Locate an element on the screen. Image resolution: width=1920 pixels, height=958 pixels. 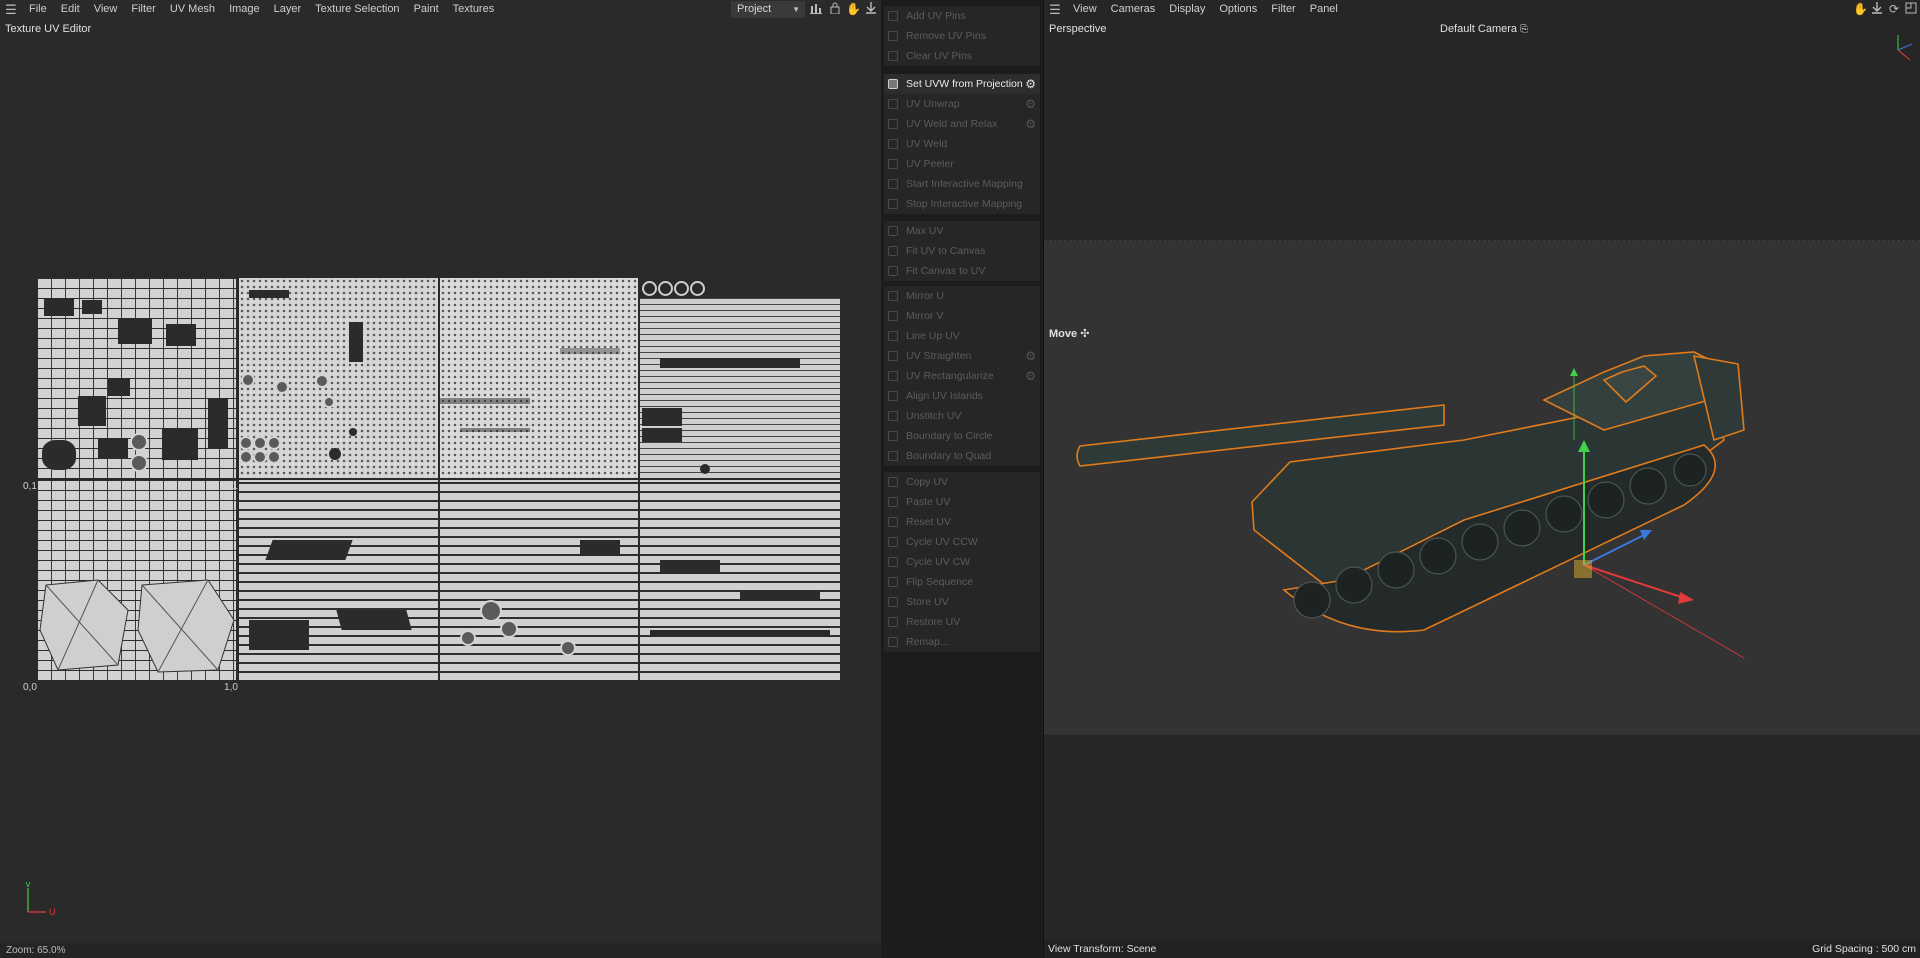
uv-command-group: Max UV Fit UV to Canvas Fit Canvas to UV is located at coordinates (962, 251).